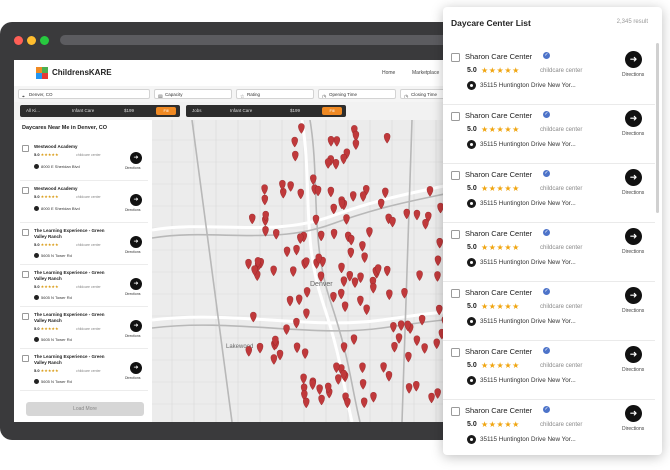 Image resolution: width=670 pixels, height=470 pixels. I want to click on close-window-button, so click(18, 40).